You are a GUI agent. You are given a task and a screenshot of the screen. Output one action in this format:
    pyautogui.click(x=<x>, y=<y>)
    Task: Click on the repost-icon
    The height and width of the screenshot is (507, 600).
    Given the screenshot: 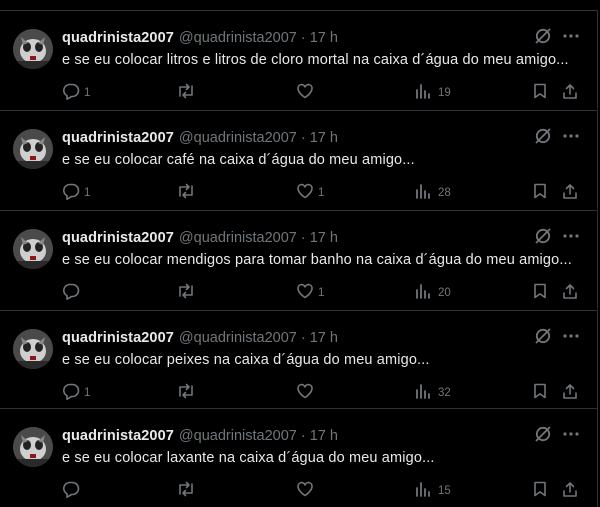 What is the action you would take?
    pyautogui.click(x=186, y=291)
    